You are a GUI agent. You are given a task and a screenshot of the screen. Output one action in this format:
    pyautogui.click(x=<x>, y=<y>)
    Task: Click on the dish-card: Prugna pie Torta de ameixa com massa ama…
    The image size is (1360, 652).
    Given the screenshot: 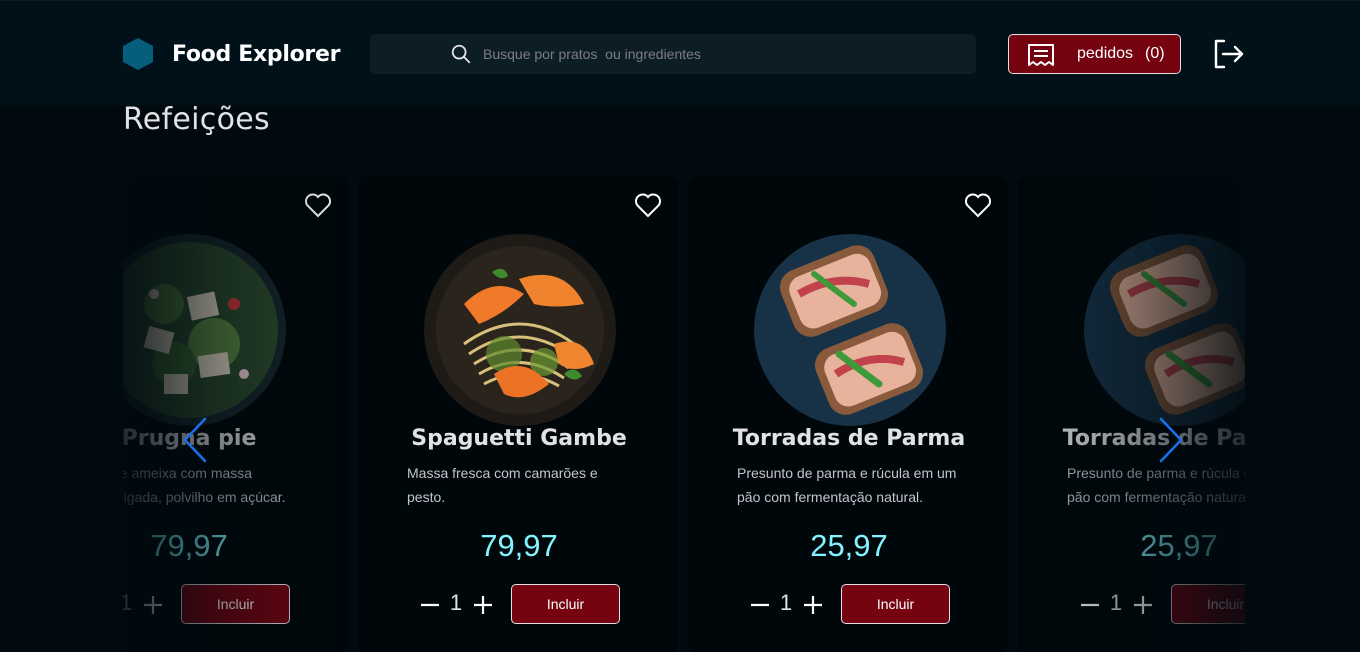 What is the action you would take?
    pyautogui.click(x=235, y=414)
    